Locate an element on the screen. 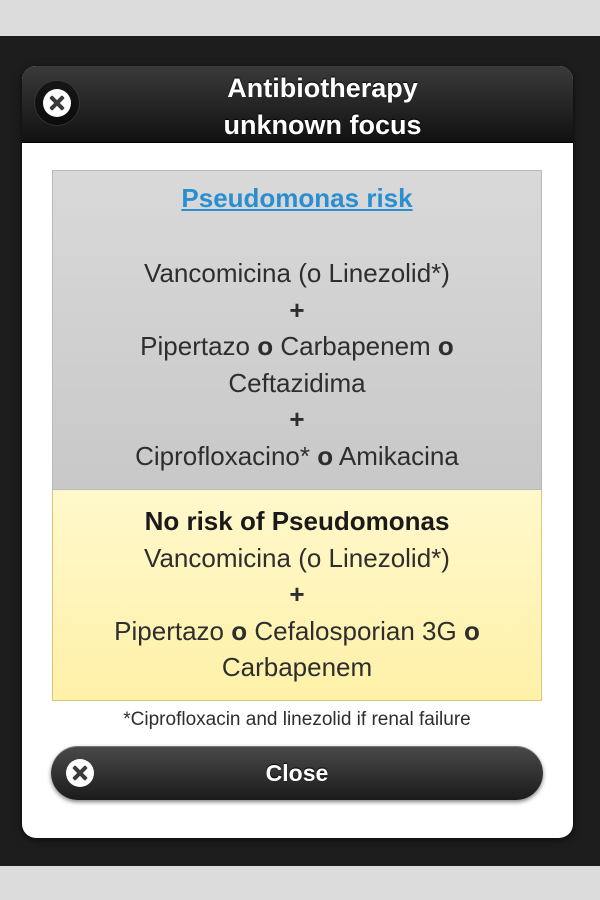 Image resolution: width=600 pixels, height=900 pixels. dialog-title-line2: unknown focus is located at coordinates (322, 125).